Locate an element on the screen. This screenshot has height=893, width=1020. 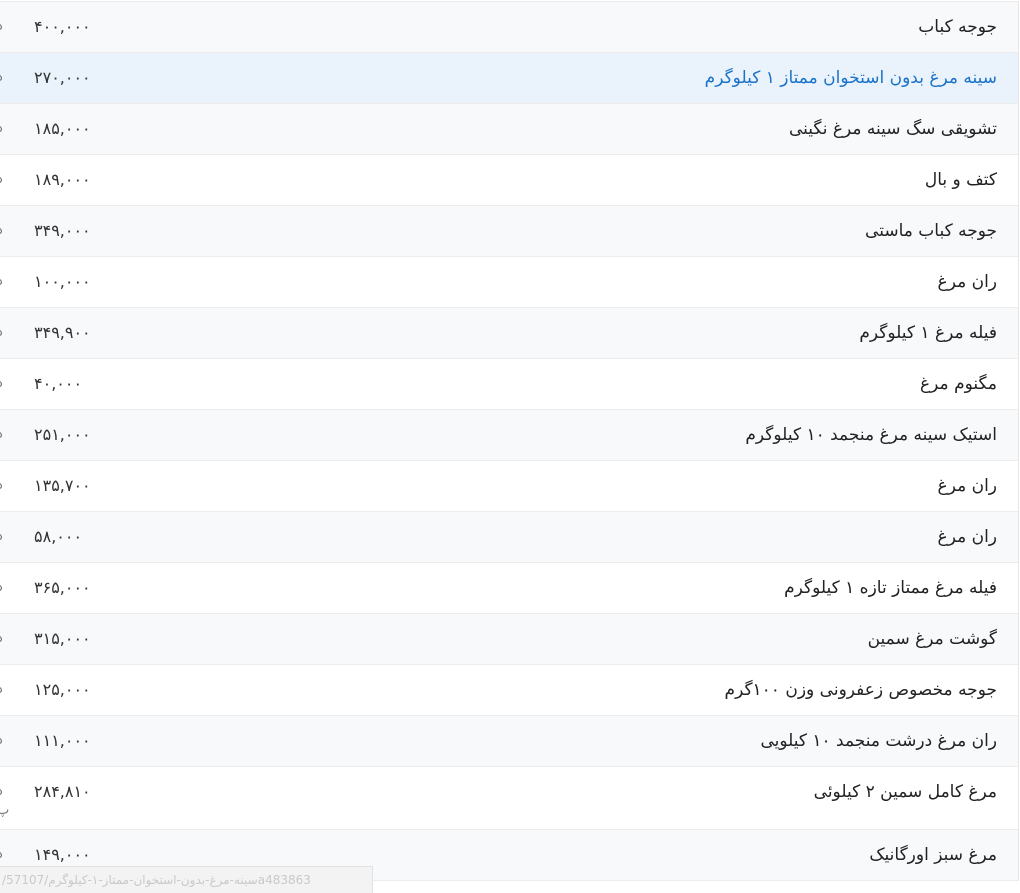
product-name: مرغ کامل سمین ۲ کیلوئی is located at coordinates (905, 792).